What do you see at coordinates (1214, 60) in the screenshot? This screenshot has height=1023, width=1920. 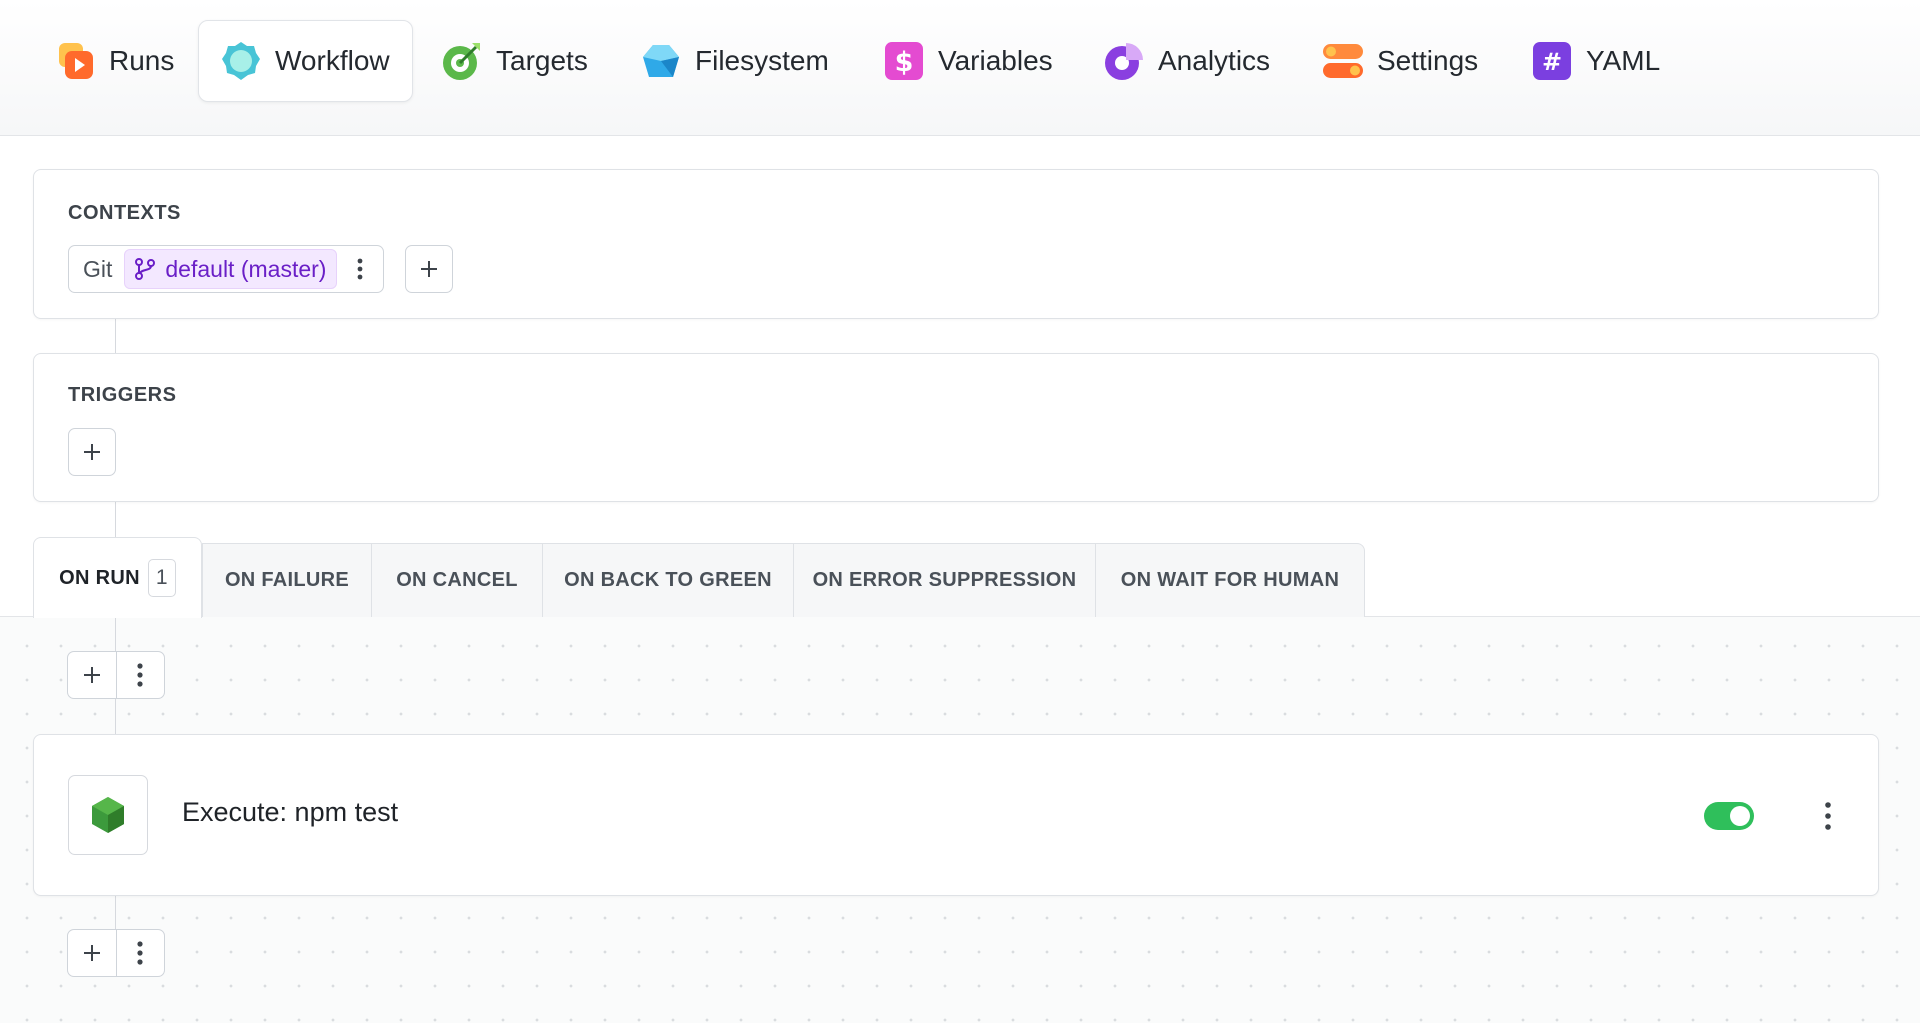 I see `tab-label: Analytics` at bounding box center [1214, 60].